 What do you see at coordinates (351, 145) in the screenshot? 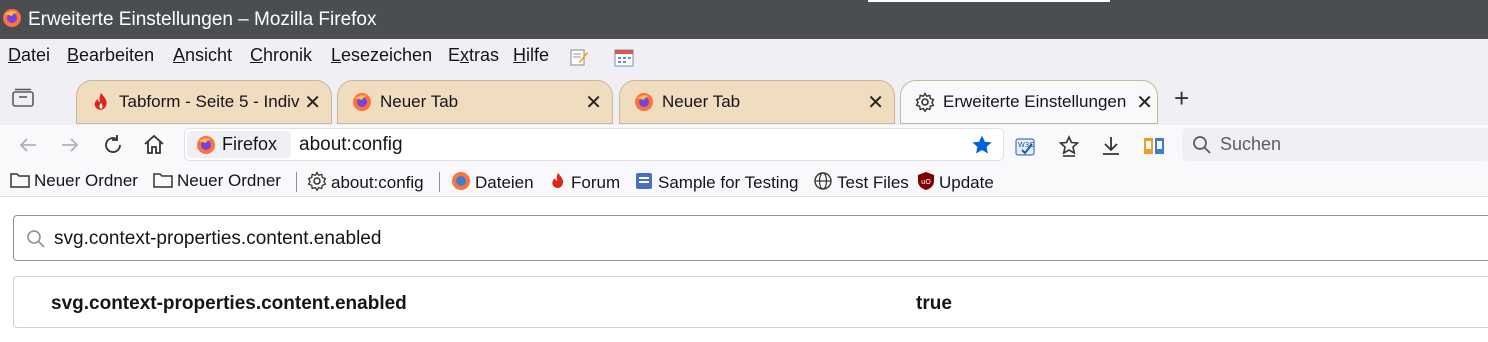
I see `url-text: about:config` at bounding box center [351, 145].